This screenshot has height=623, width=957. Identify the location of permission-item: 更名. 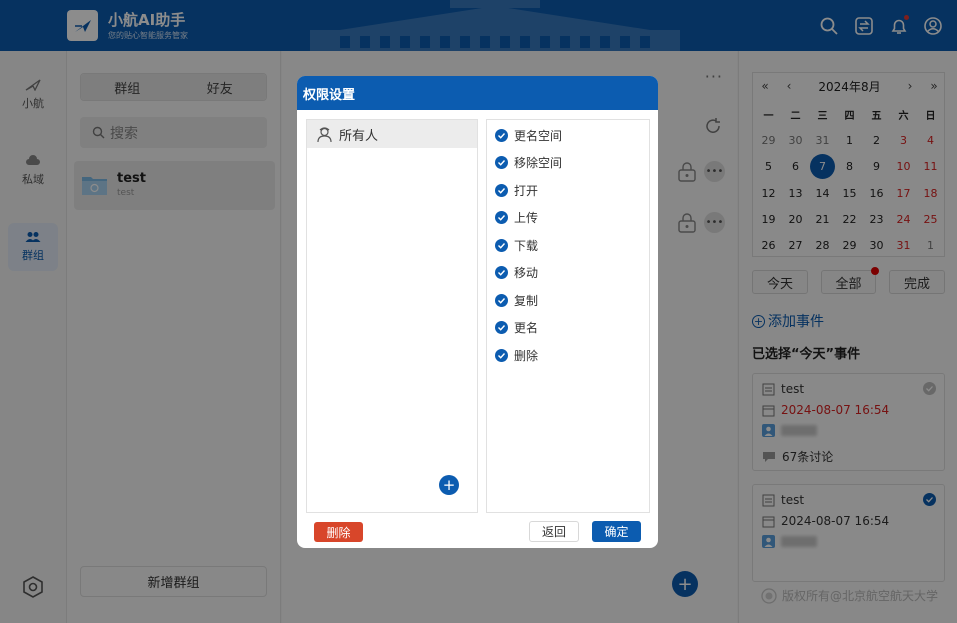
(516, 328).